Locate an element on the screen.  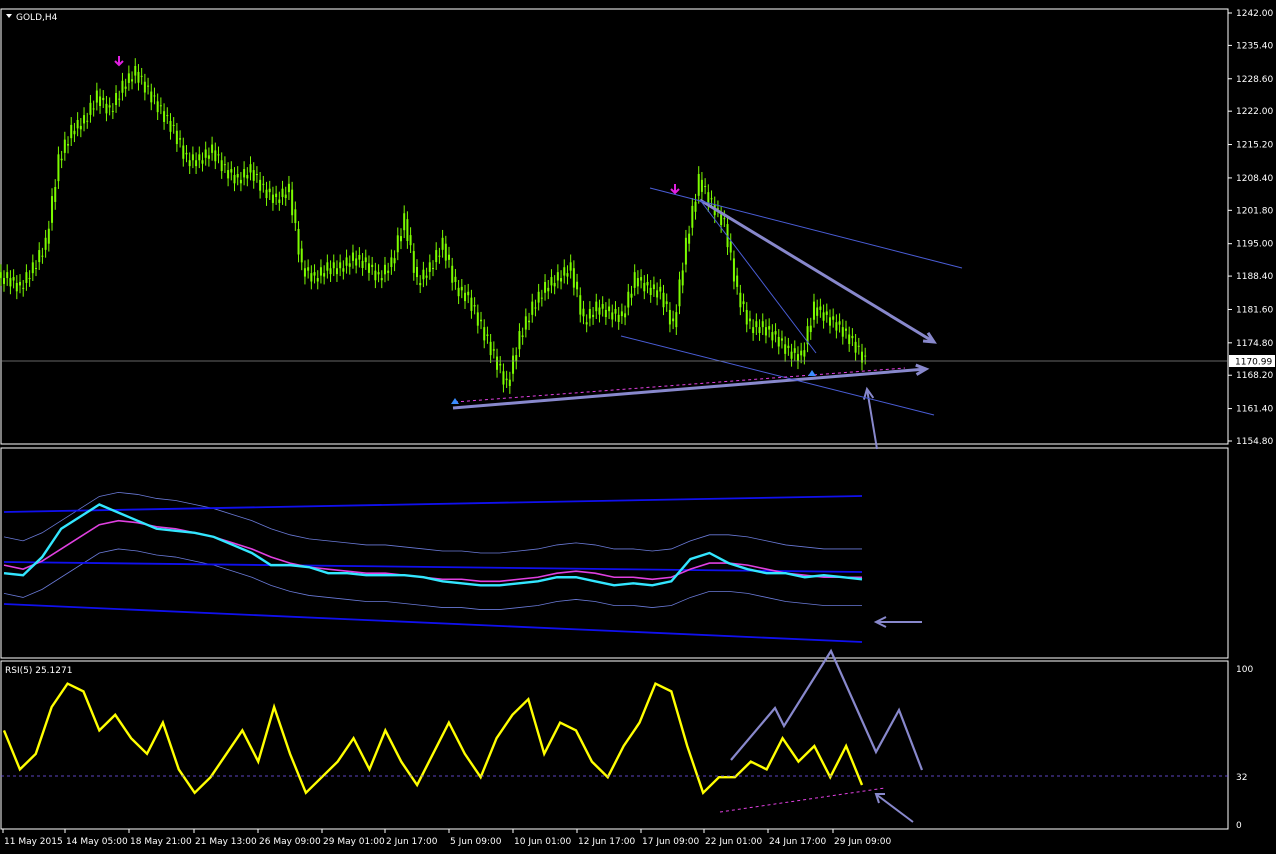
price-tick-label: 1208.40 is located at coordinates (1254, 179).